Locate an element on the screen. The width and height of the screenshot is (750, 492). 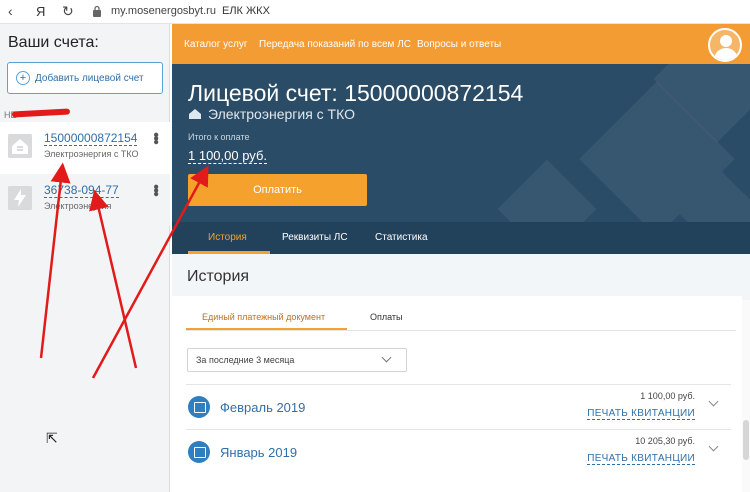
account-item-1: 15000000872154 Электроэнергия с ТКО ••• is located at coordinates (85, 148).